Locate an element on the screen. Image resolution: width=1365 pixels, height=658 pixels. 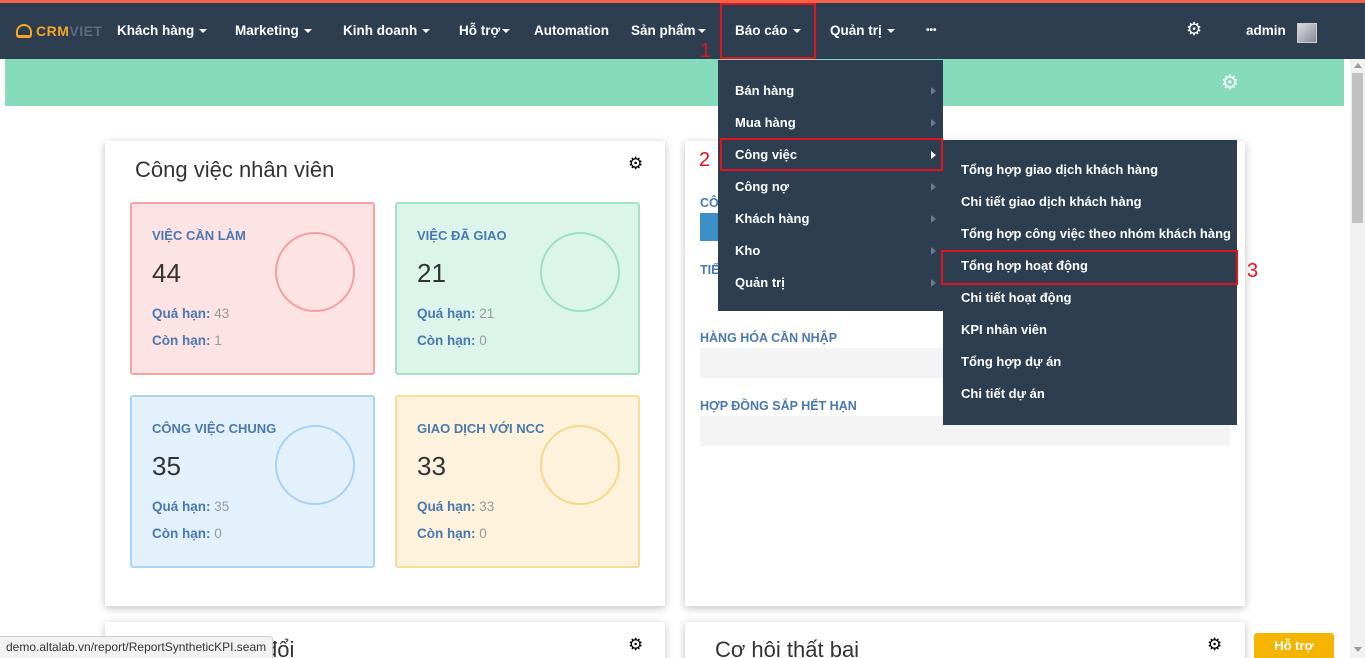
menu-item-label: Quản trị is located at coordinates (760, 282).